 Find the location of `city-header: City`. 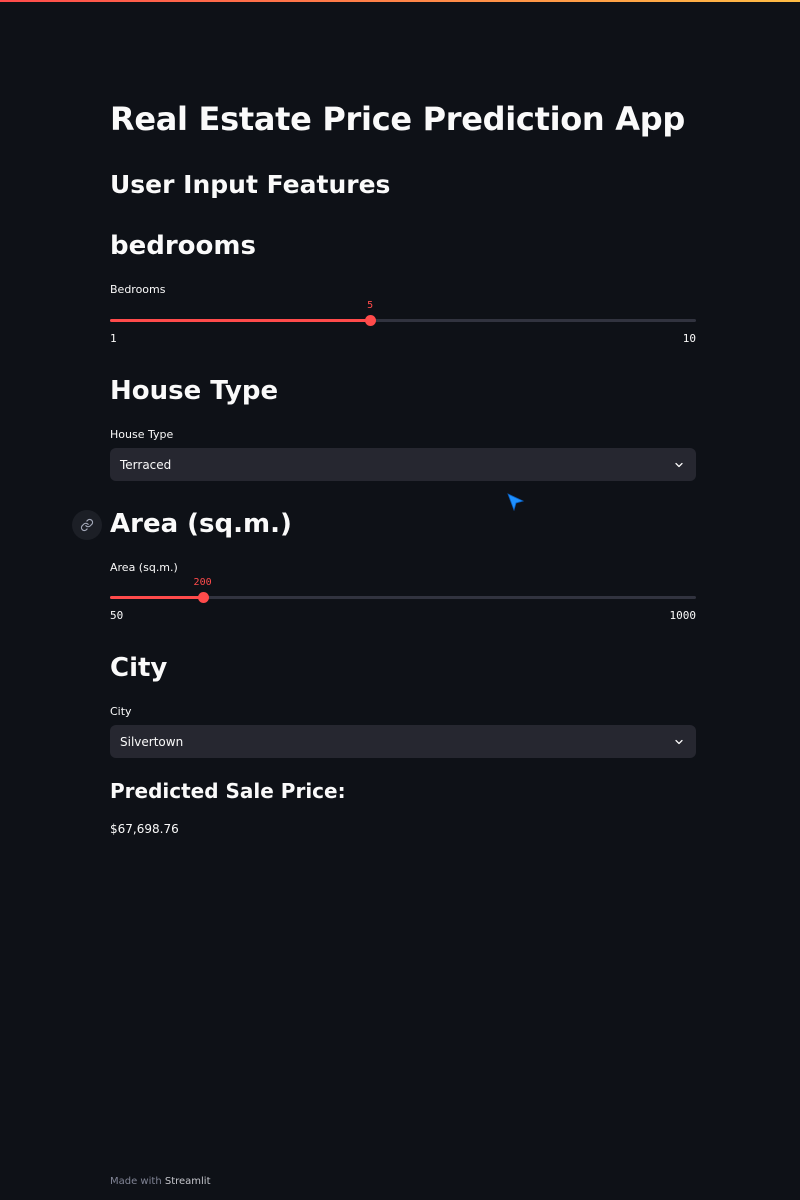

city-header: City is located at coordinates (139, 668).